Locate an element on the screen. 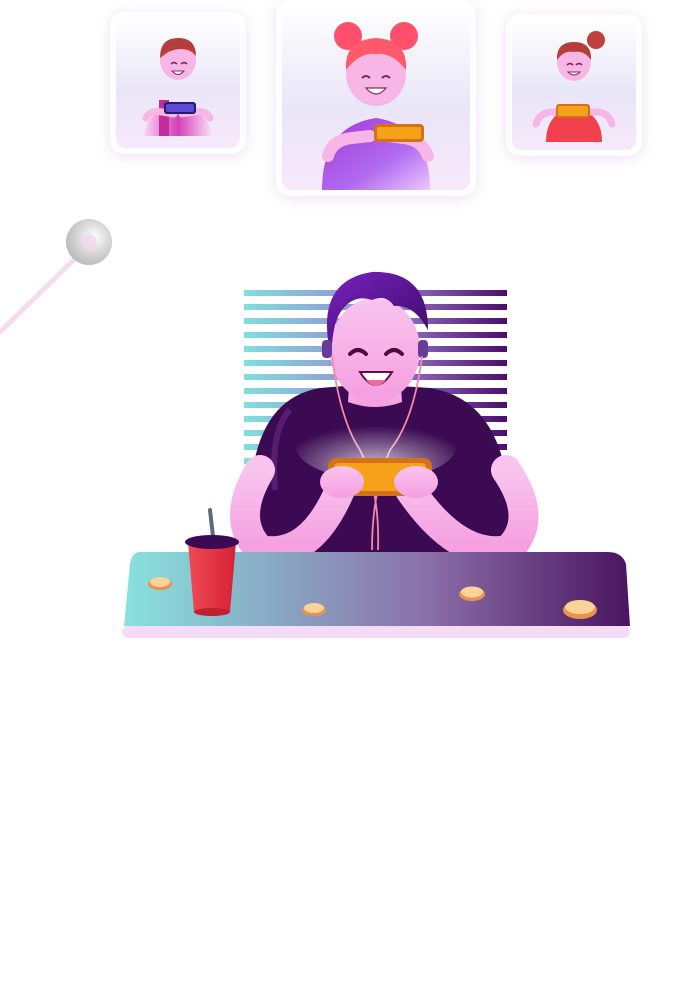 Image resolution: width=696 pixels, height=998 pixels. friend-avatar-girl-buns is located at coordinates (378, 106).